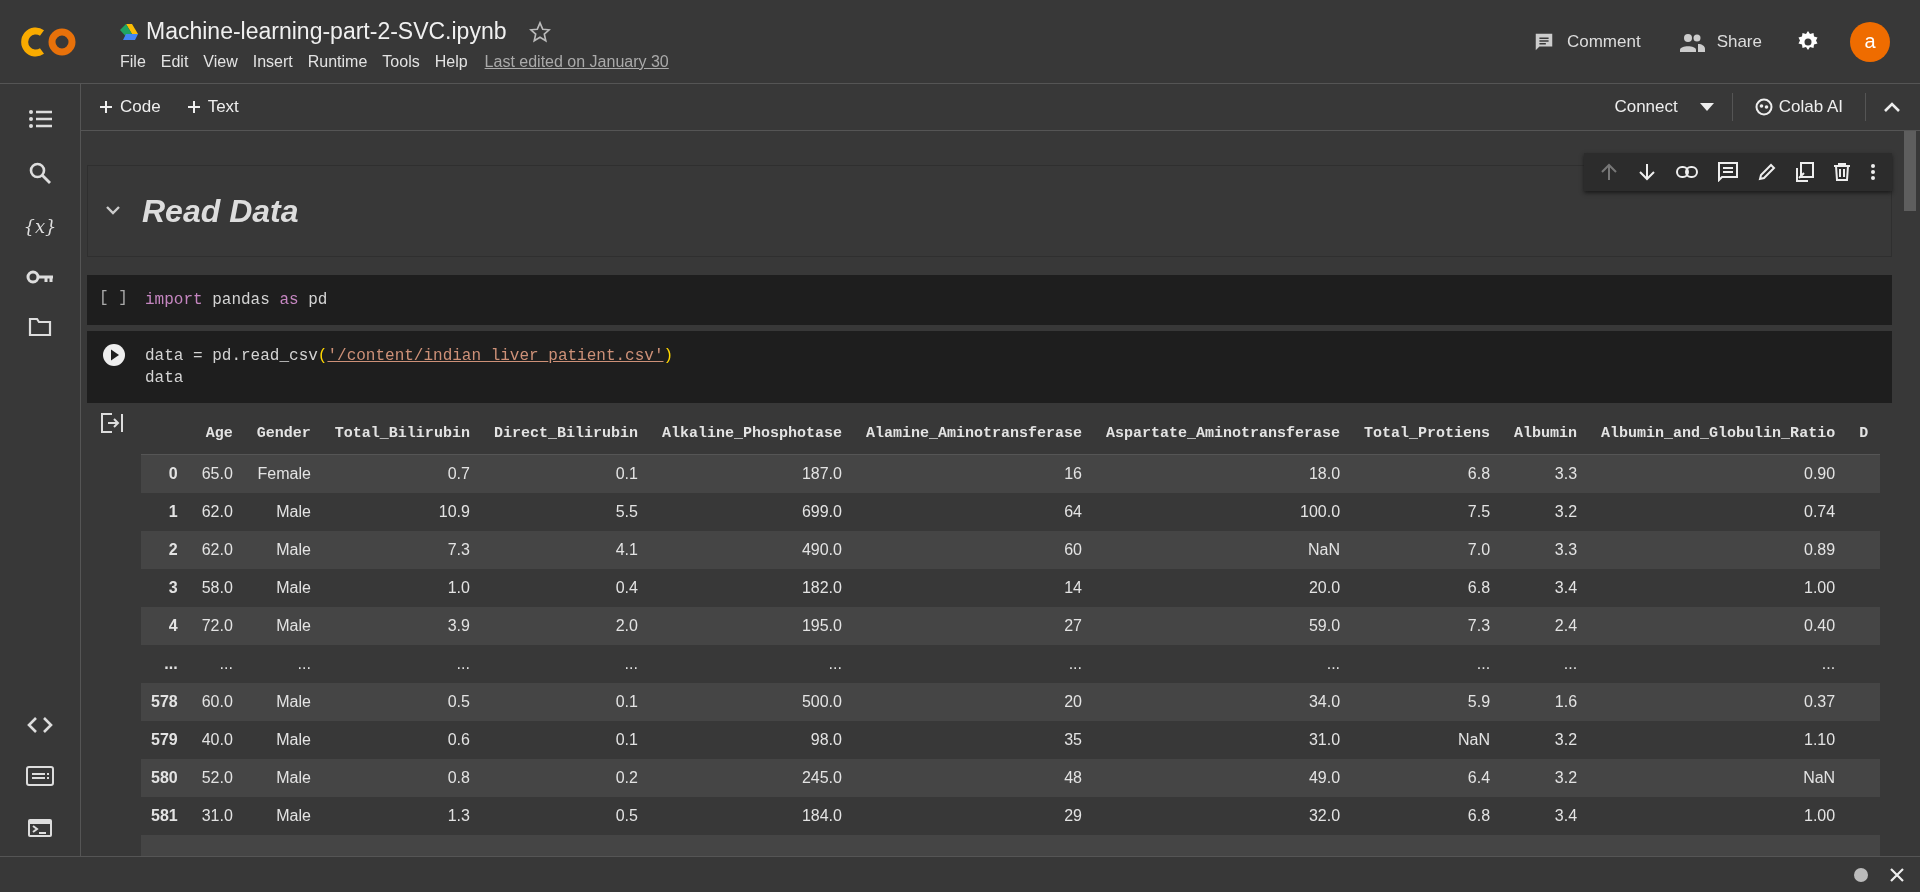  I want to click on terminal-icon, so click(40, 828).